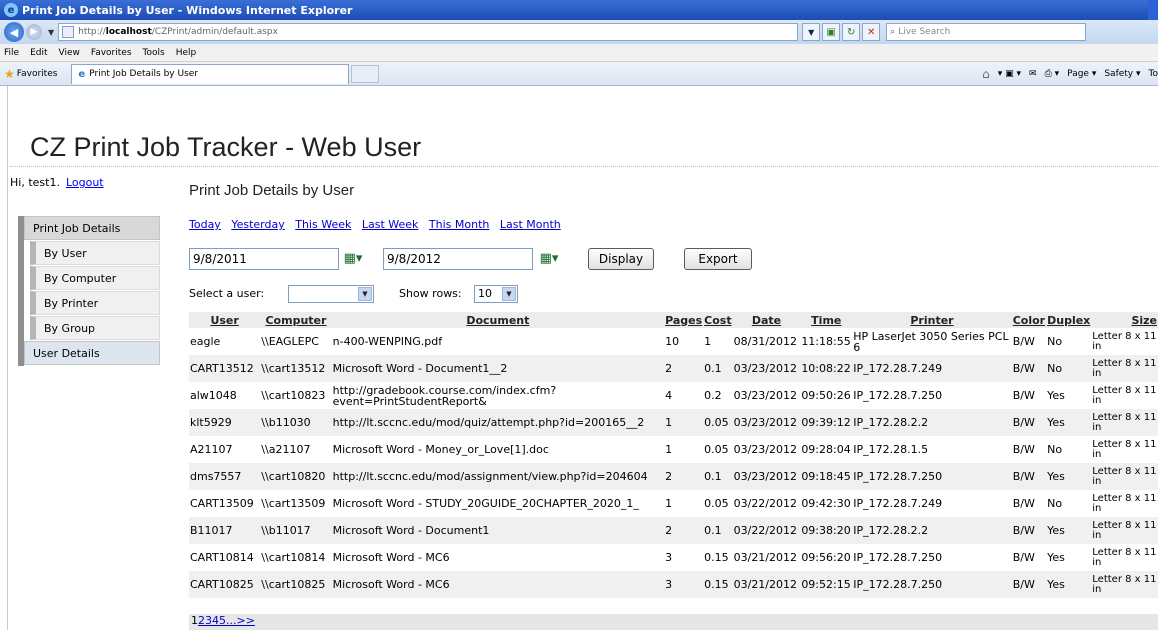  Describe the element at coordinates (68, 32) in the screenshot. I see `page-icon` at that location.